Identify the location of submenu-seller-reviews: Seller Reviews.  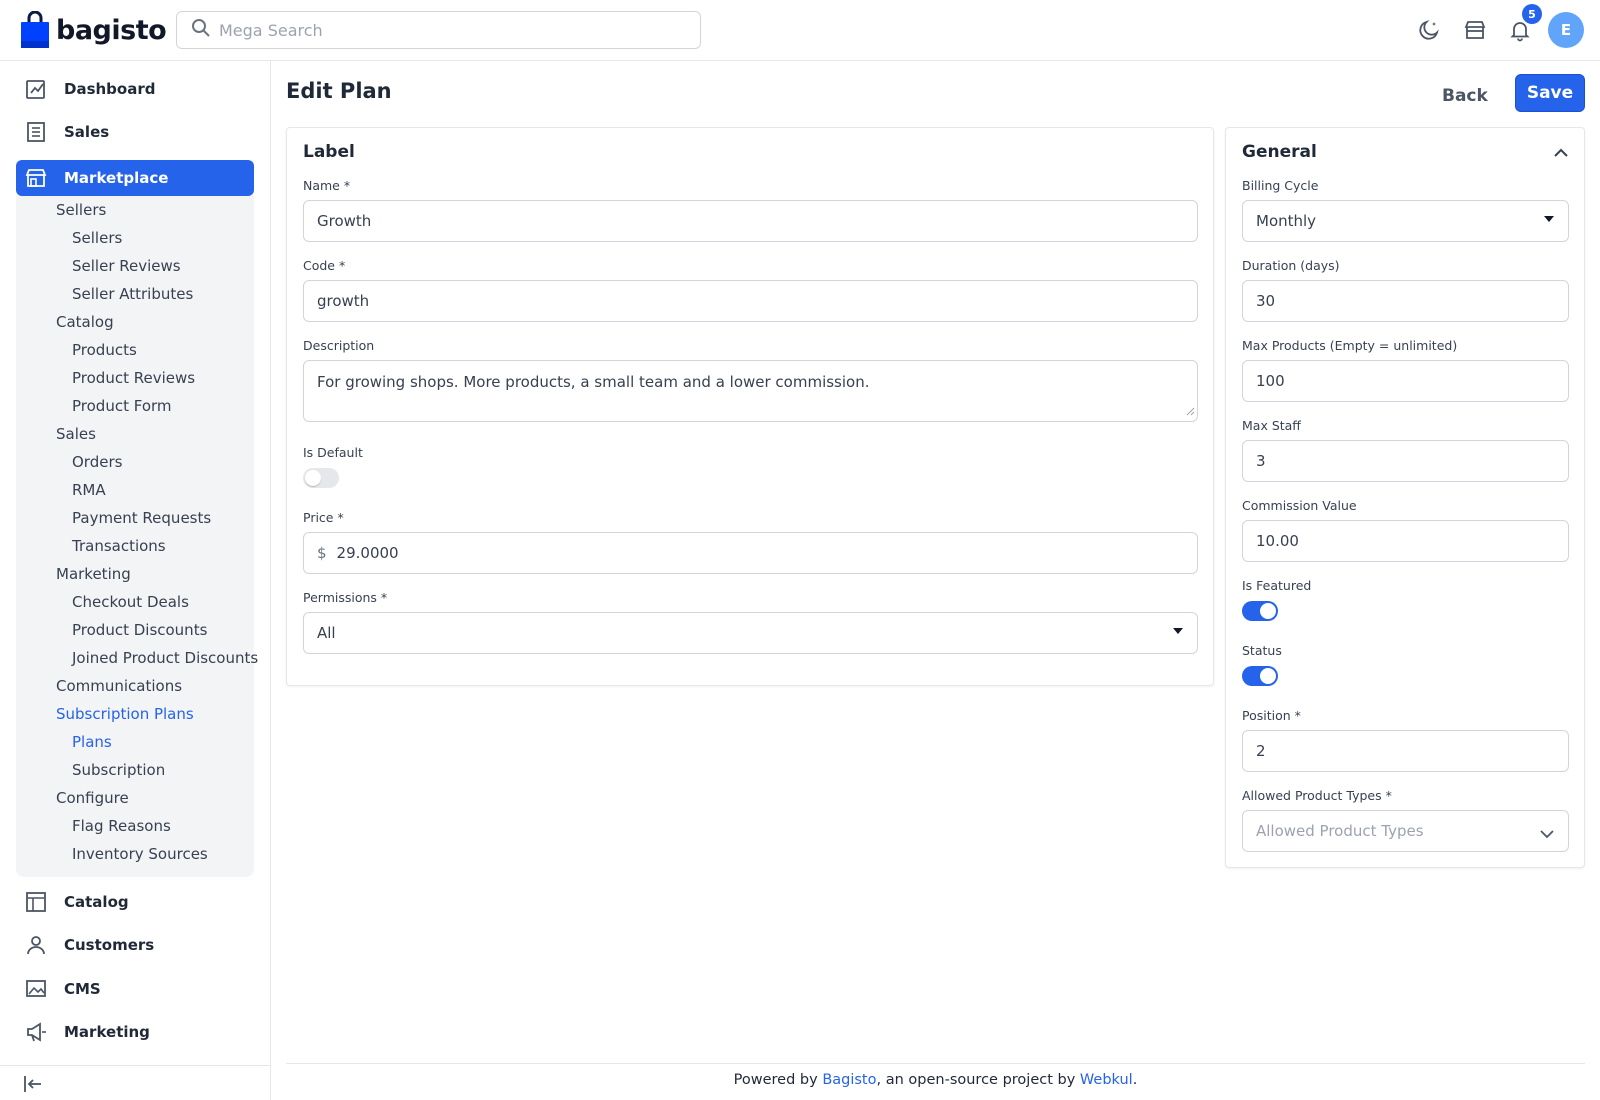
(126, 266).